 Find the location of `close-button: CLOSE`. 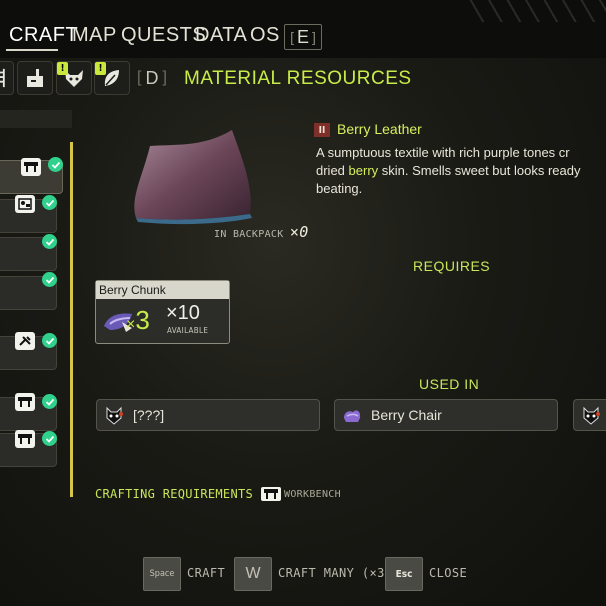

close-button: CLOSE is located at coordinates (448, 573).